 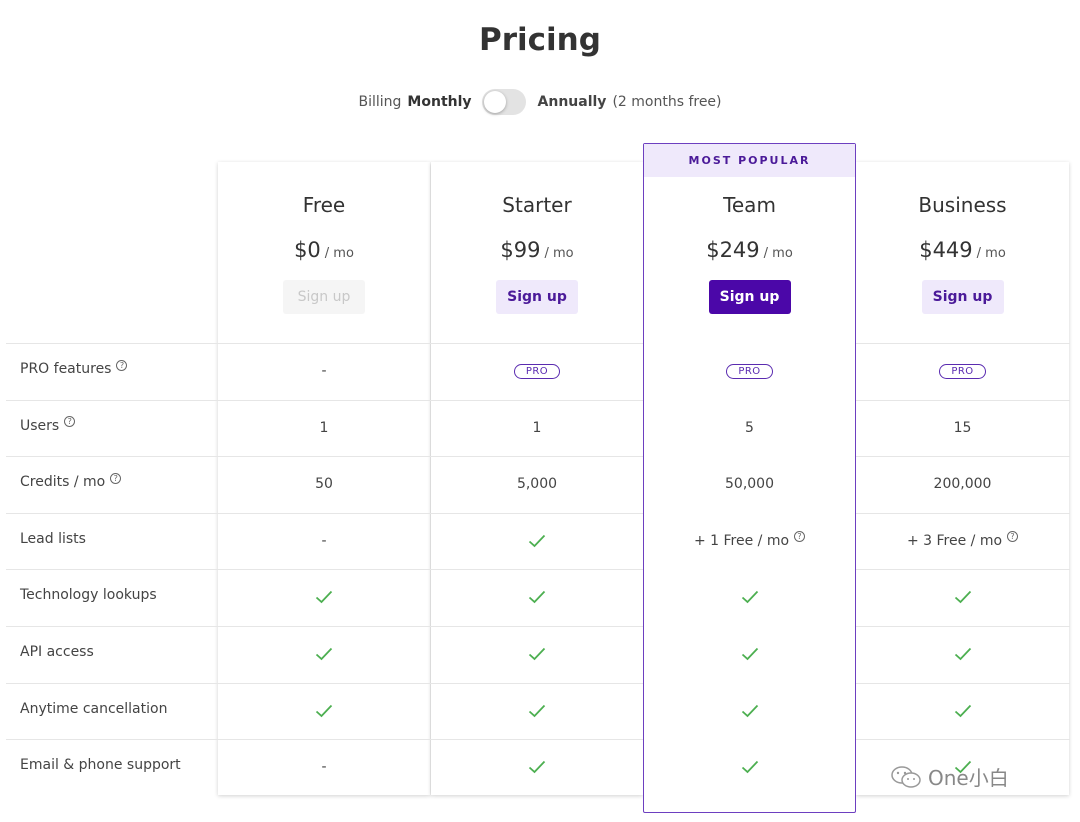 I want to click on feature-value: 5,000, so click(x=537, y=484).